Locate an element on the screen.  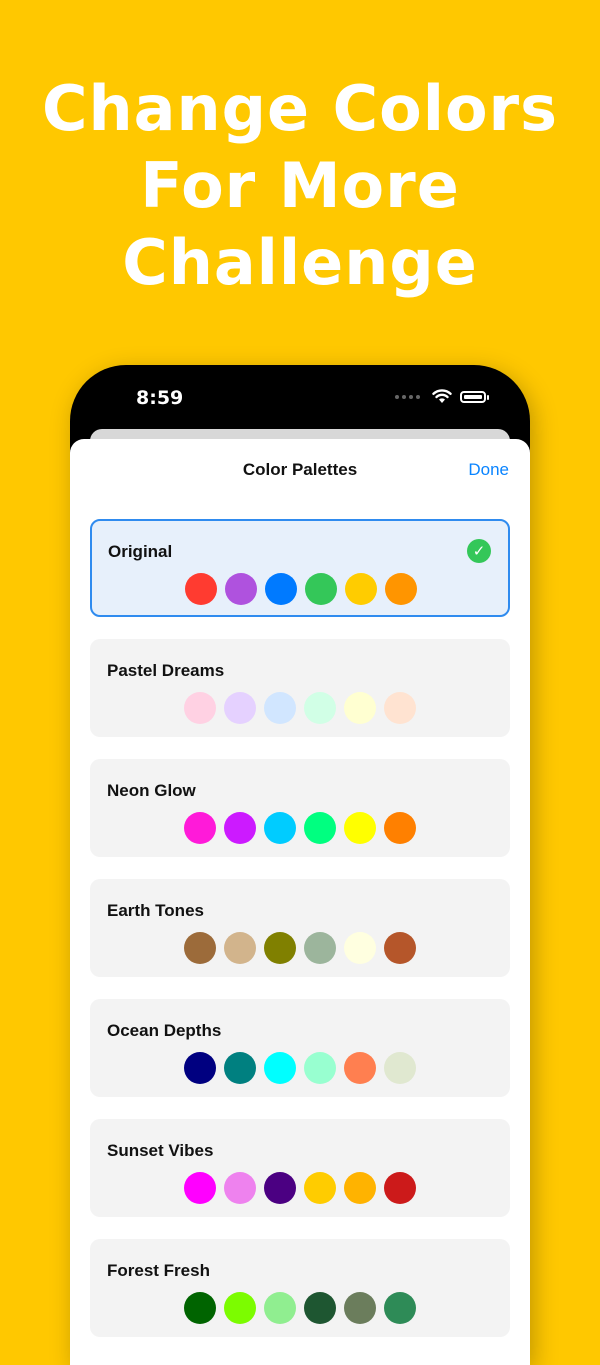
signal-dots-icon is located at coordinates (407, 396).